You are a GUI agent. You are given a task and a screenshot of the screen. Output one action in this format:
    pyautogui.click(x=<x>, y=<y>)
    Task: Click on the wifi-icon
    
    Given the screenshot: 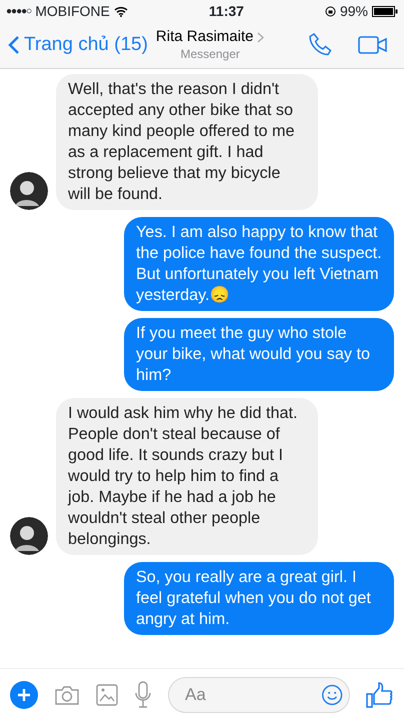 What is the action you would take?
    pyautogui.click(x=121, y=11)
    